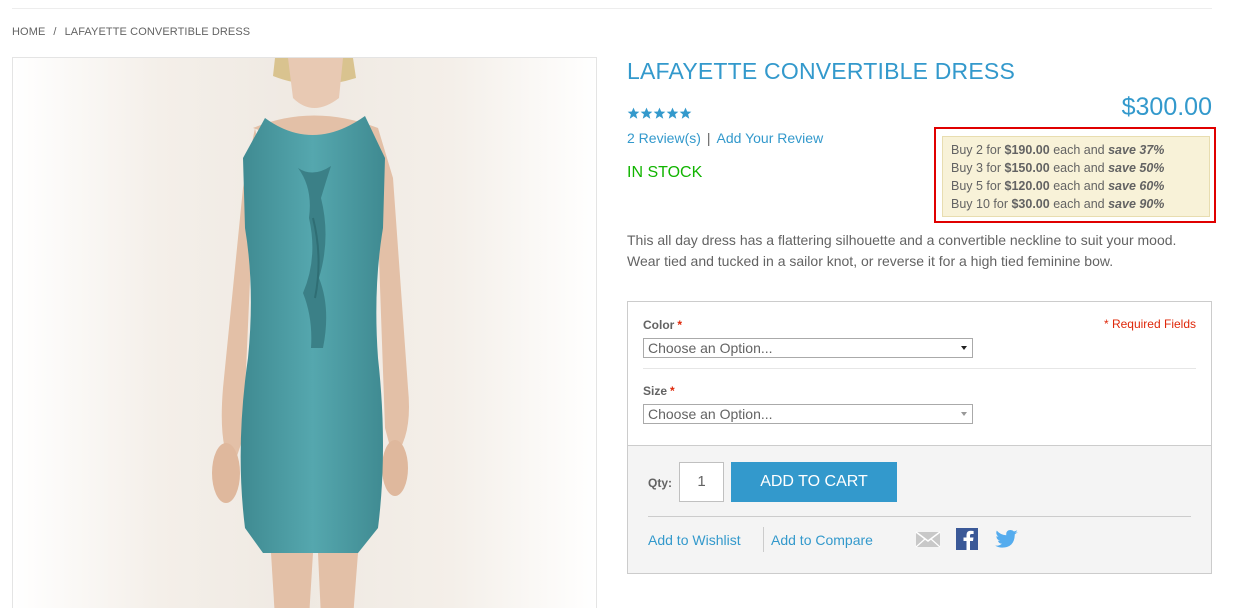  What do you see at coordinates (1149, 324) in the screenshot?
I see `required-fields-note: * Required Fields` at bounding box center [1149, 324].